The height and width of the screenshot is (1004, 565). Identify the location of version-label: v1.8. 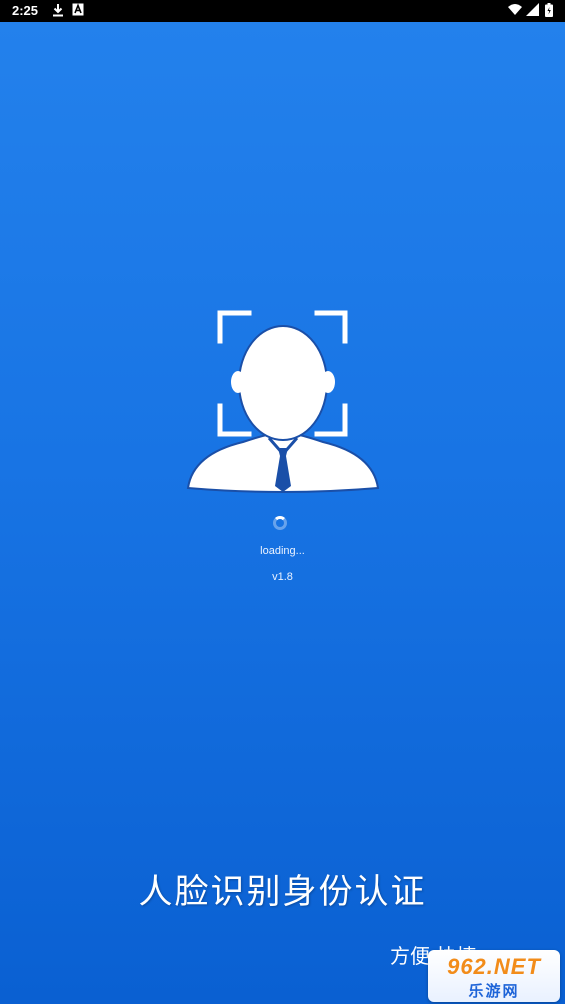
(282, 577).